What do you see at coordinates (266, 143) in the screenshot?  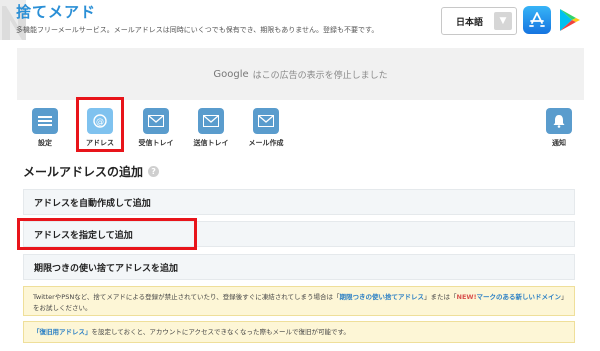 I see `toolbar-label: メール作成` at bounding box center [266, 143].